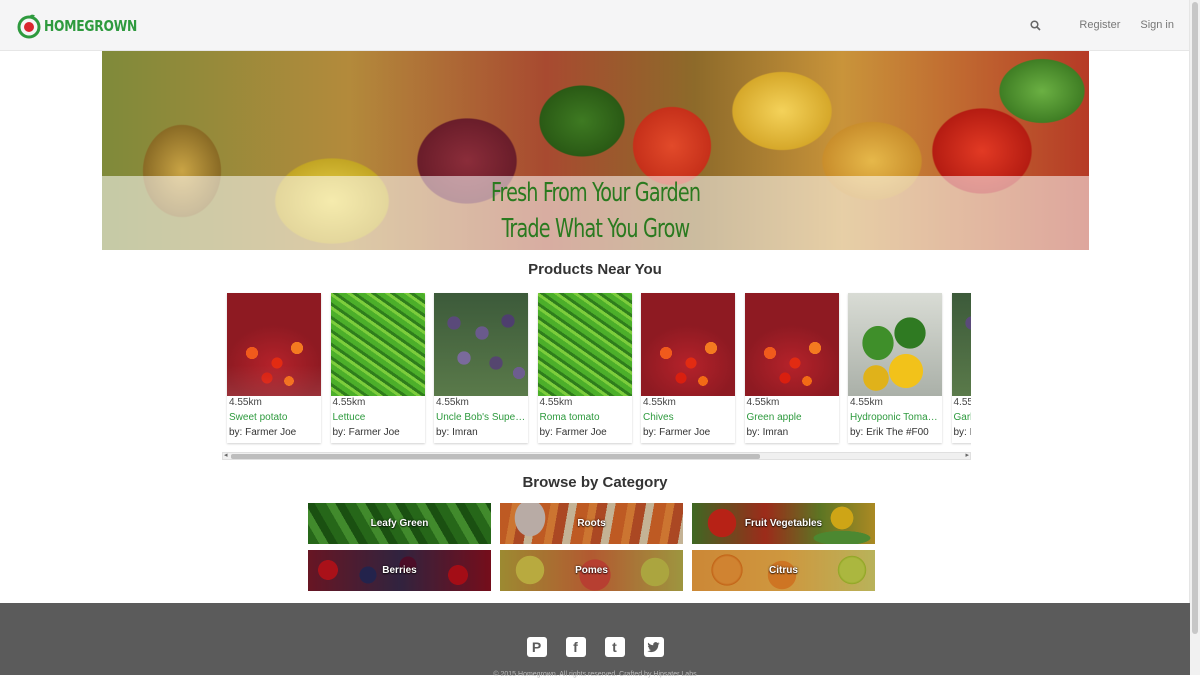  I want to click on product-name-link: Uncle Bob's Super Plums, so click(481, 417).